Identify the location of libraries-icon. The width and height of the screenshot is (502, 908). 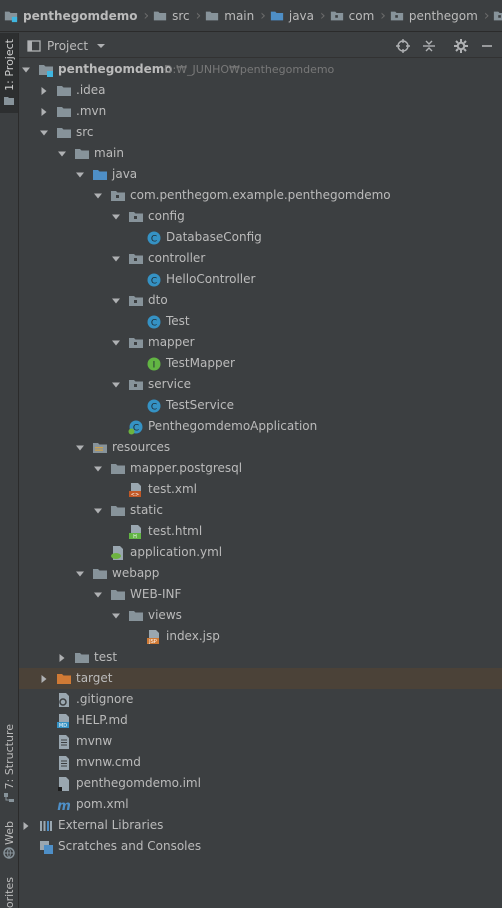
(46, 826).